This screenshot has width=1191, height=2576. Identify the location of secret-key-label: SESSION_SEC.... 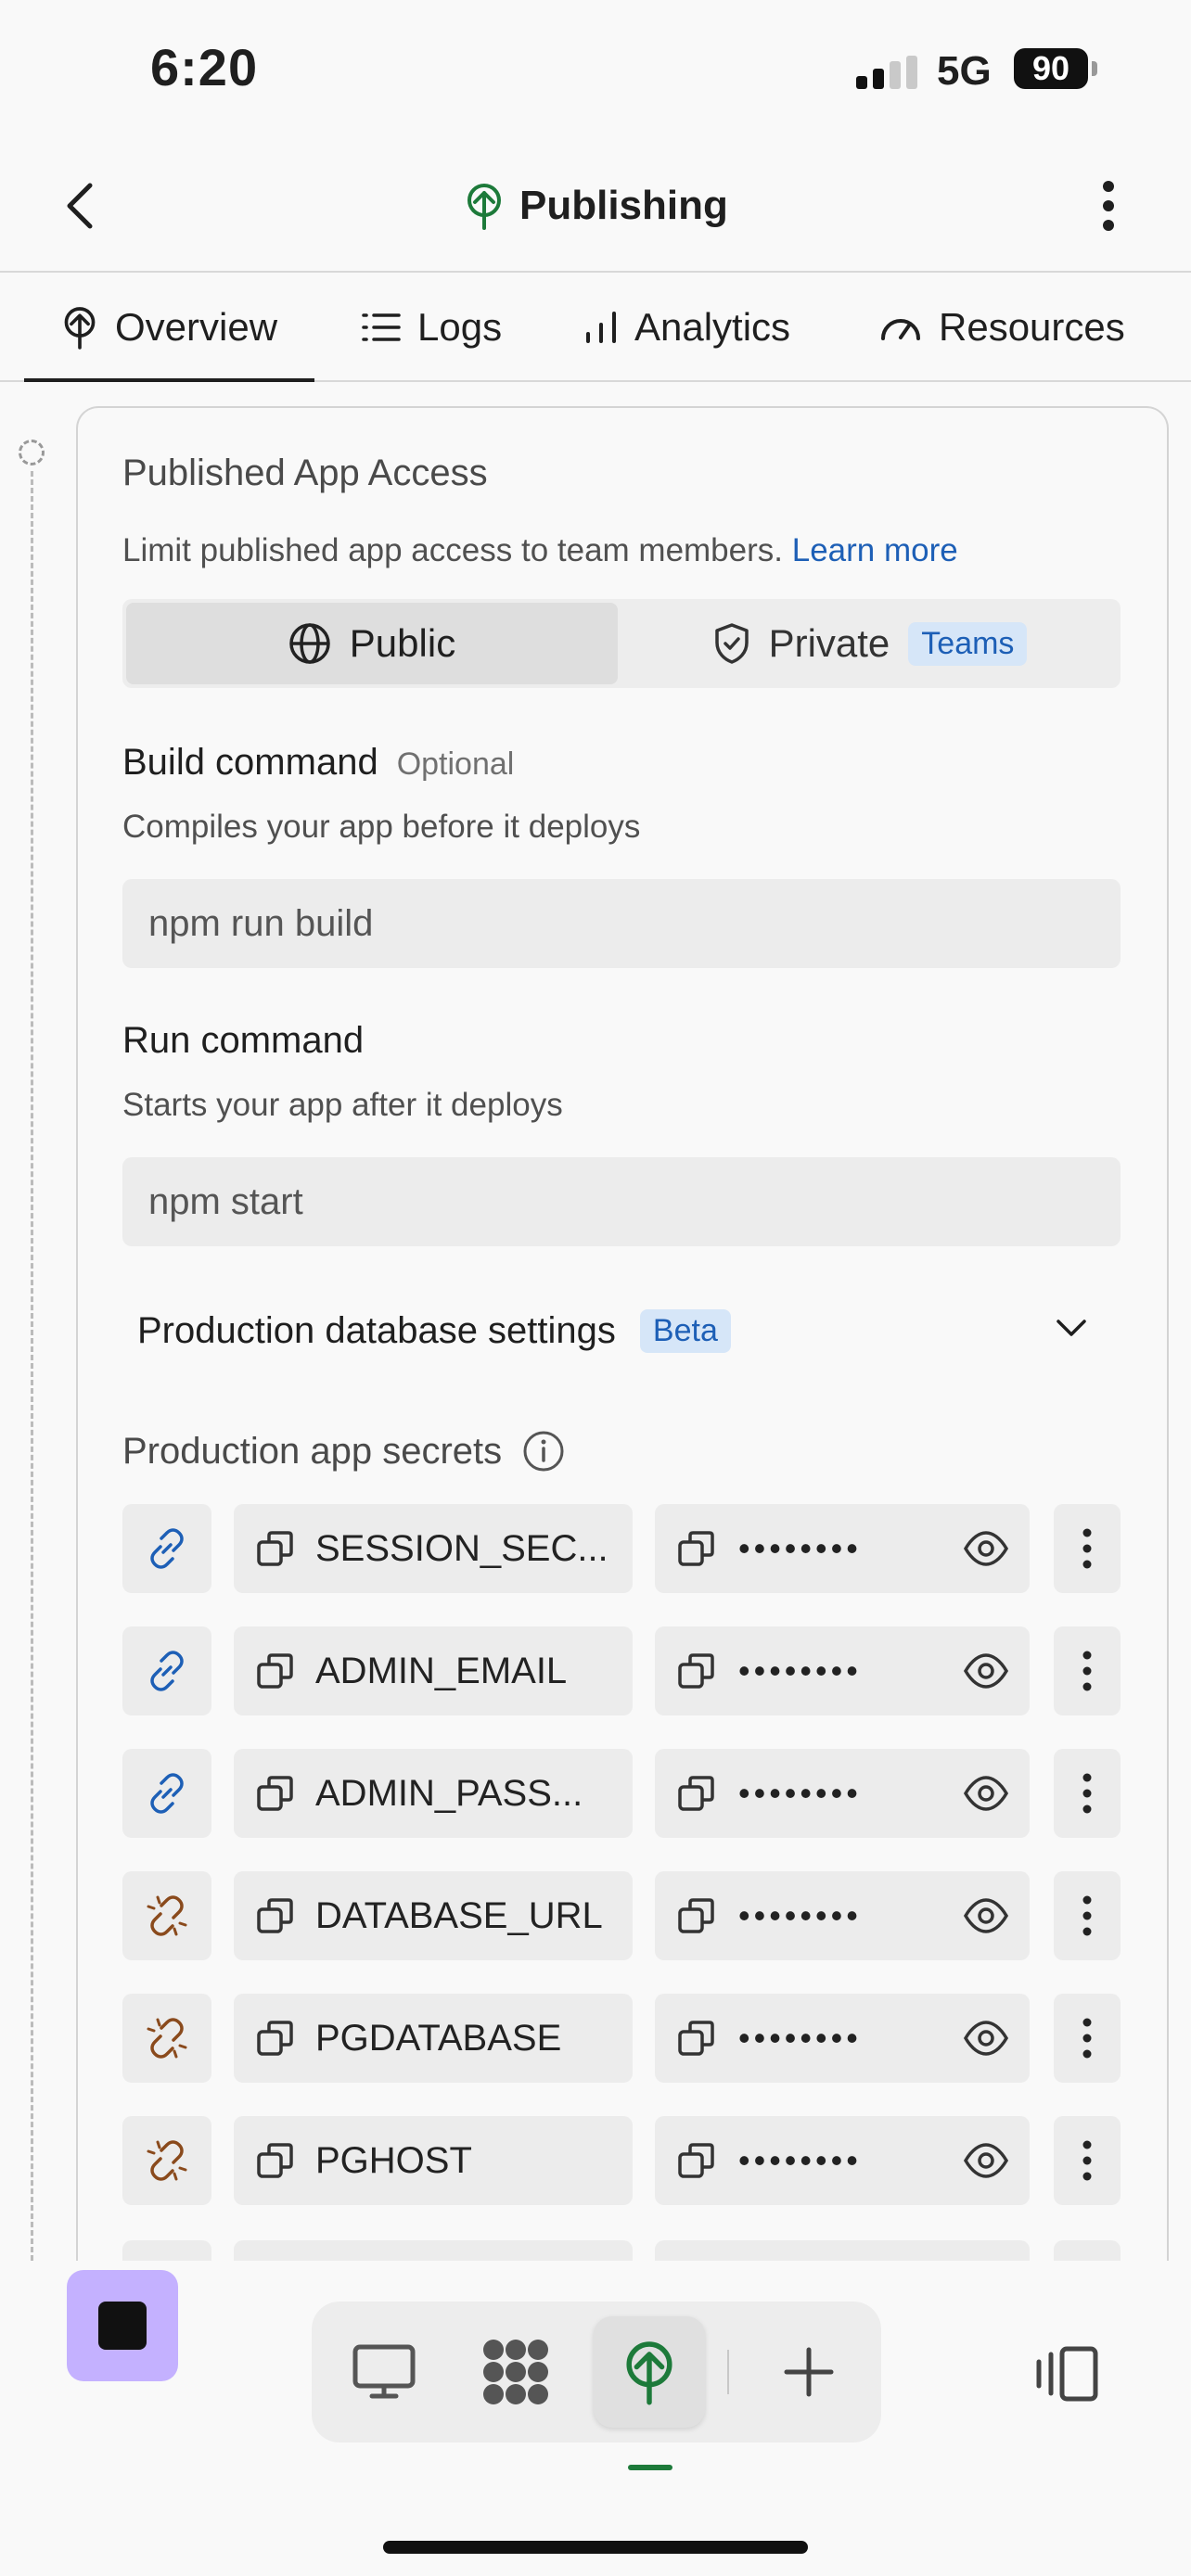
(462, 1548).